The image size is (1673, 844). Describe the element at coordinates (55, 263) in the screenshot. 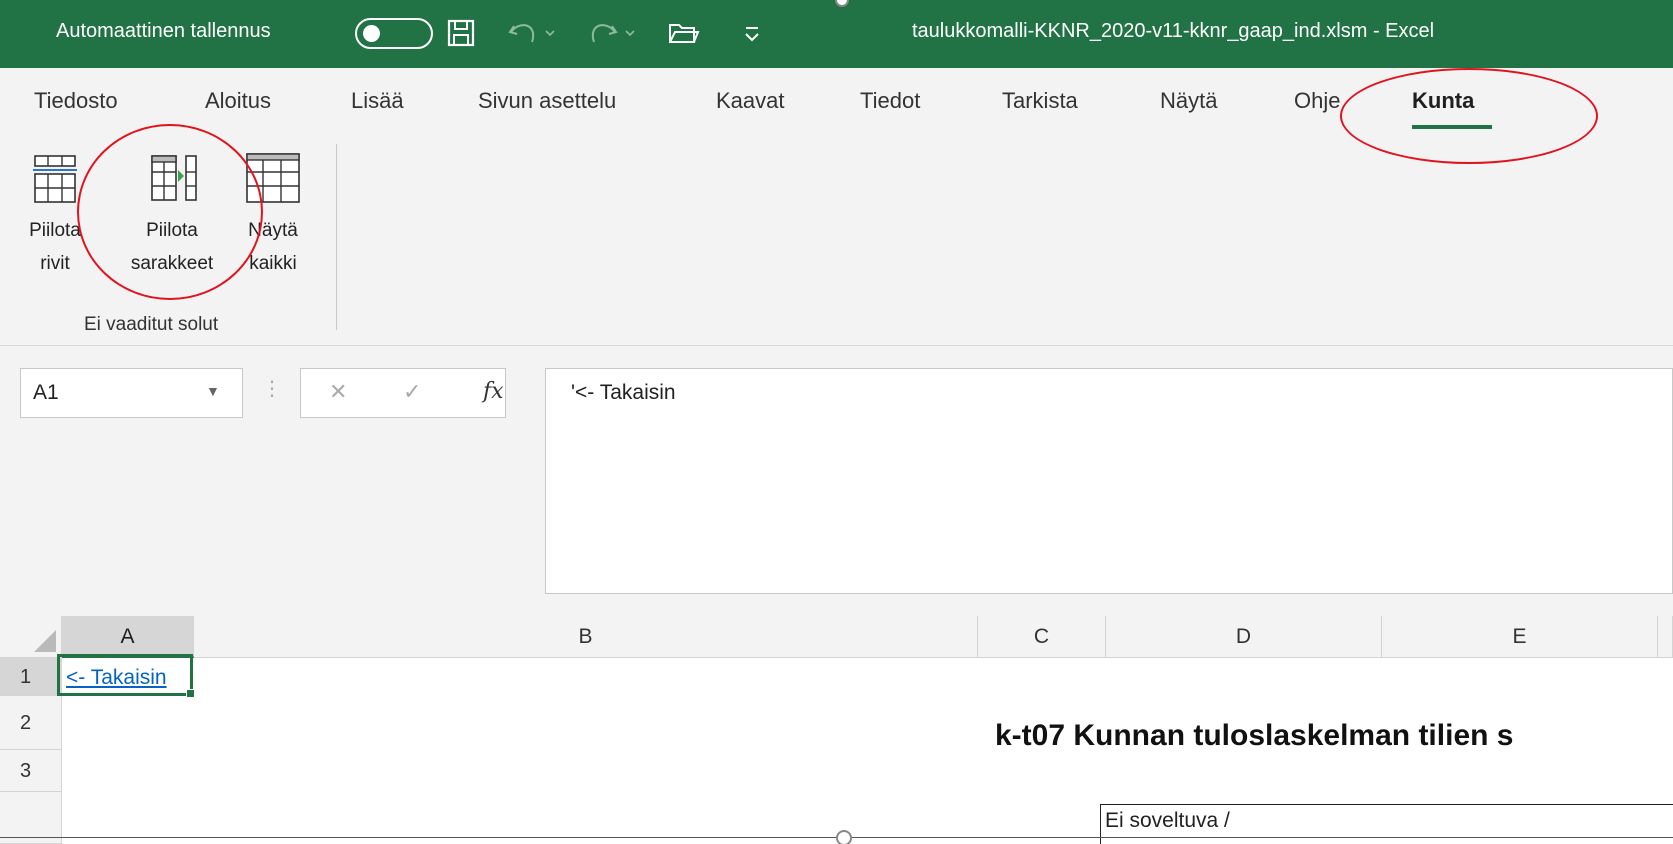

I see `hide-rows-label-2: rivit` at that location.